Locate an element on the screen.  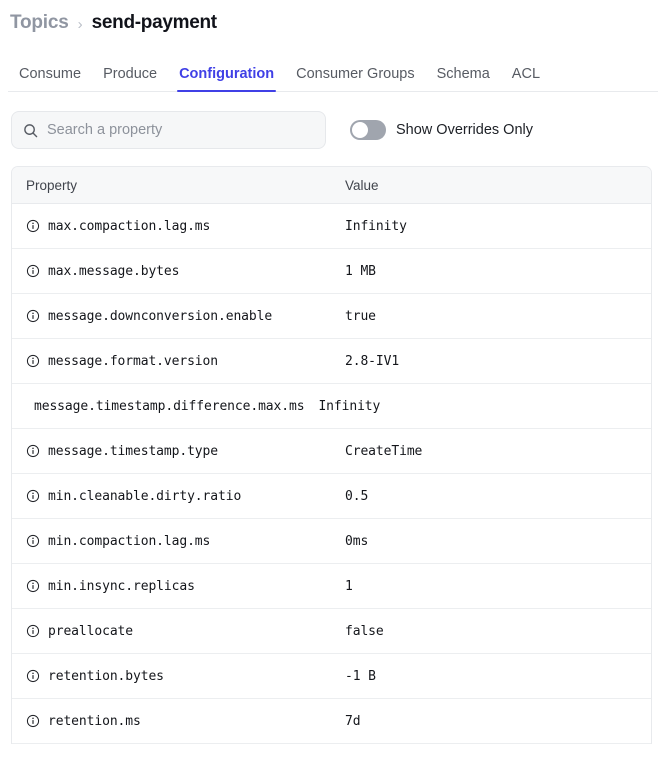
search-icon is located at coordinates (30, 130).